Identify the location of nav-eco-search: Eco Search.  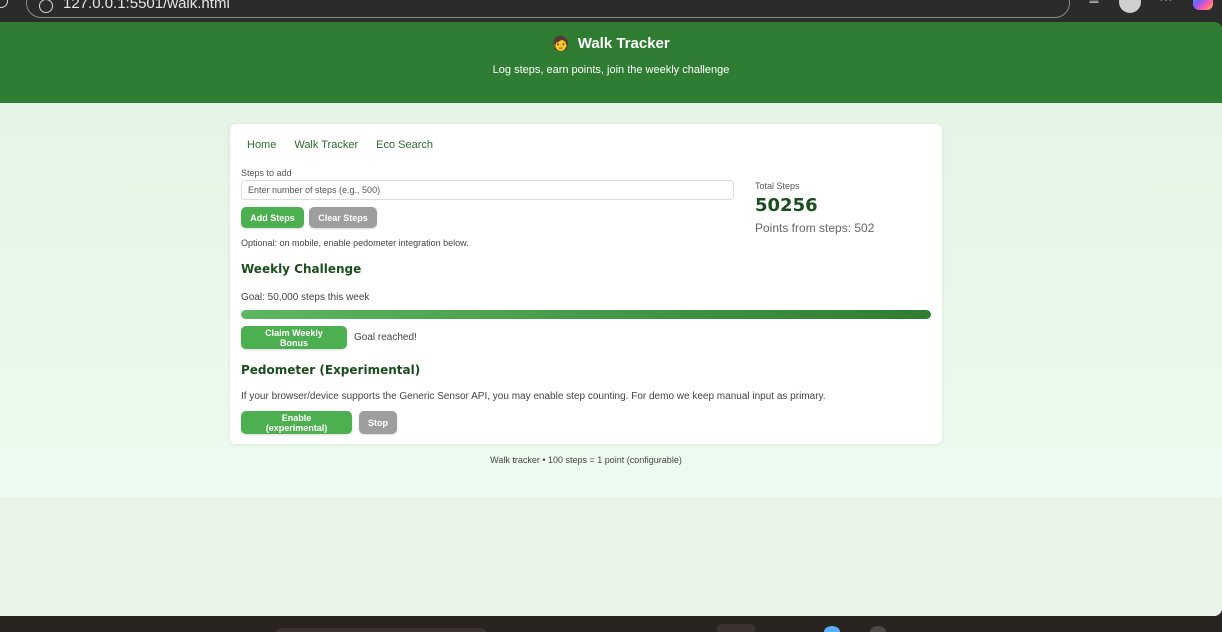
(404, 145).